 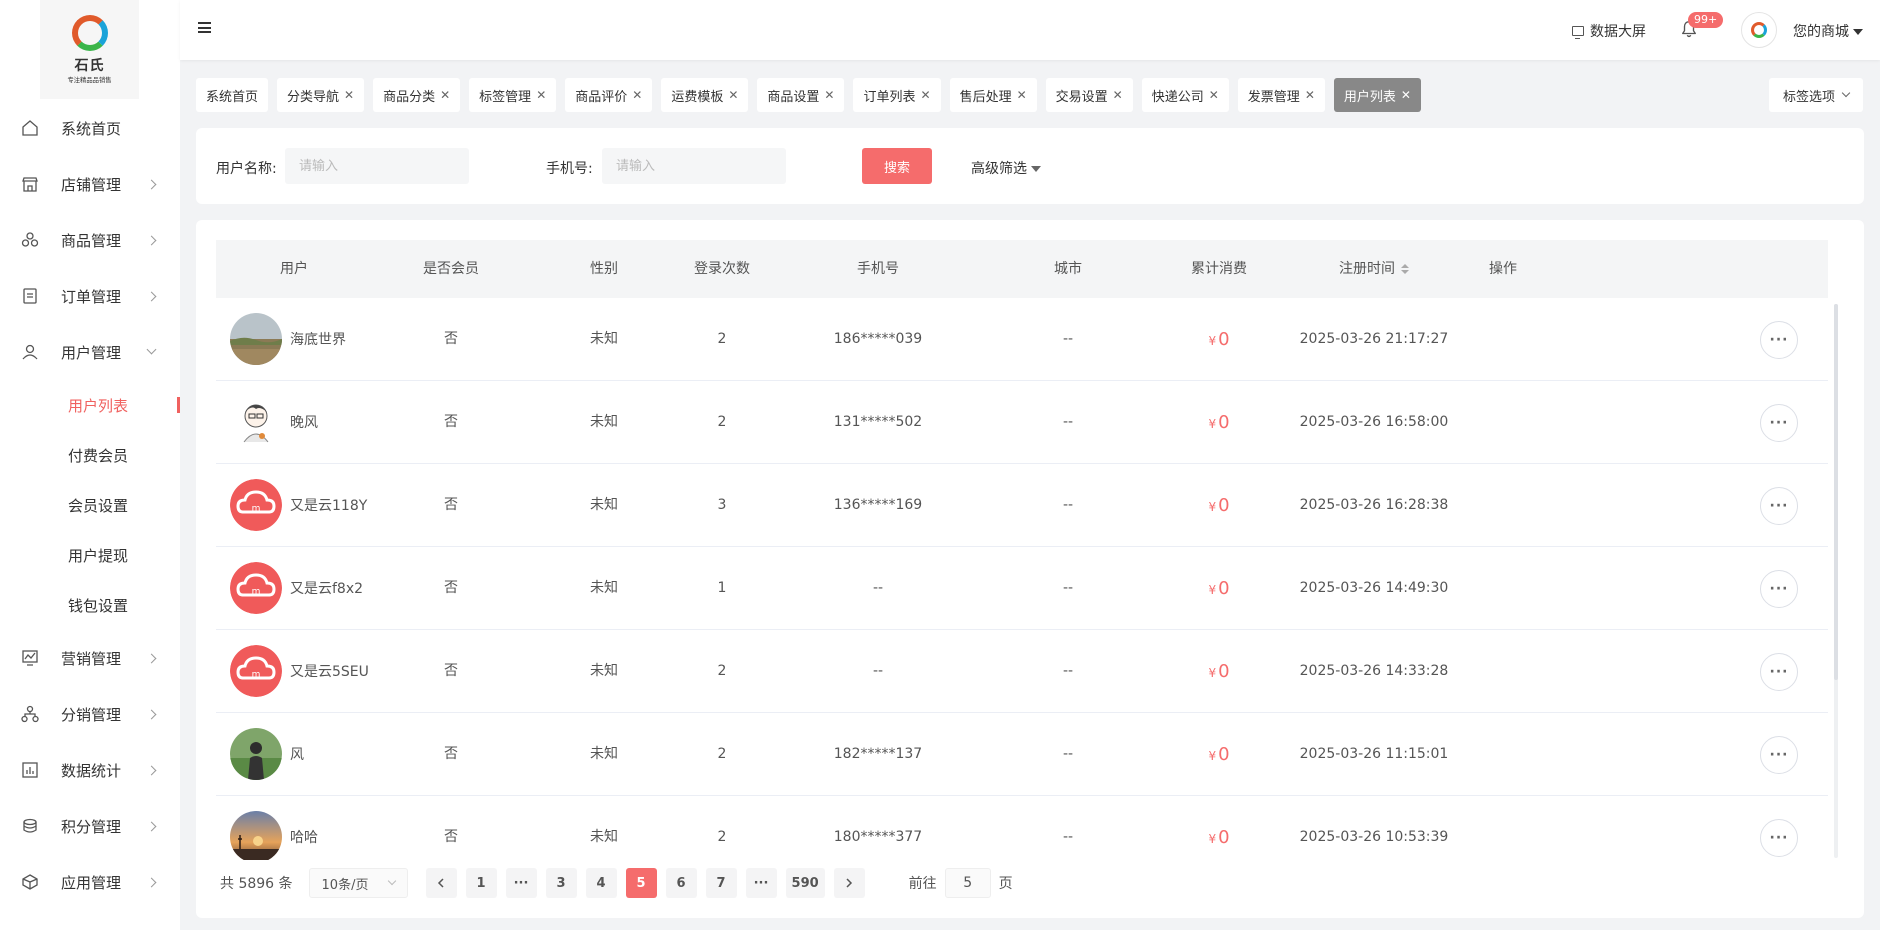 What do you see at coordinates (1377, 95) in the screenshot?
I see `tab-tag: 用户列表 ✕` at bounding box center [1377, 95].